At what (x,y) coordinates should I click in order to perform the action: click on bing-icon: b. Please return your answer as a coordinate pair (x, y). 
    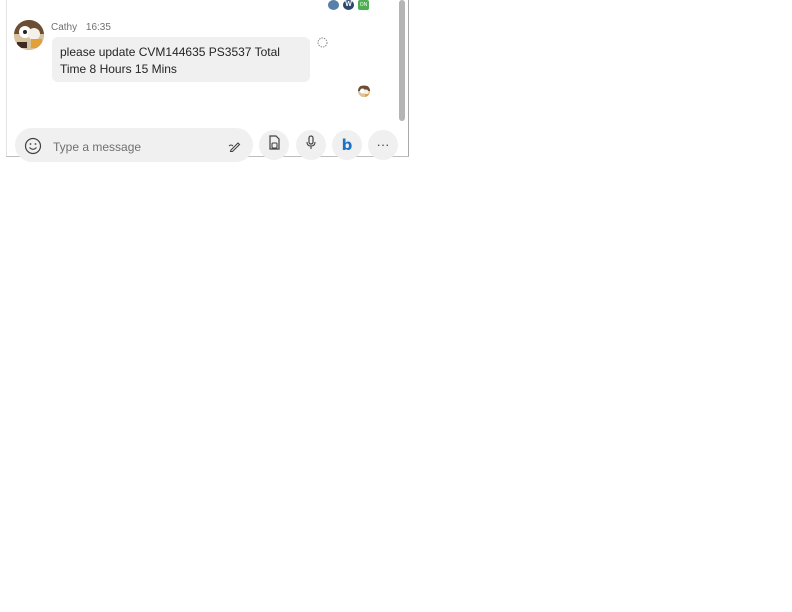
    Looking at the image, I should click on (347, 145).